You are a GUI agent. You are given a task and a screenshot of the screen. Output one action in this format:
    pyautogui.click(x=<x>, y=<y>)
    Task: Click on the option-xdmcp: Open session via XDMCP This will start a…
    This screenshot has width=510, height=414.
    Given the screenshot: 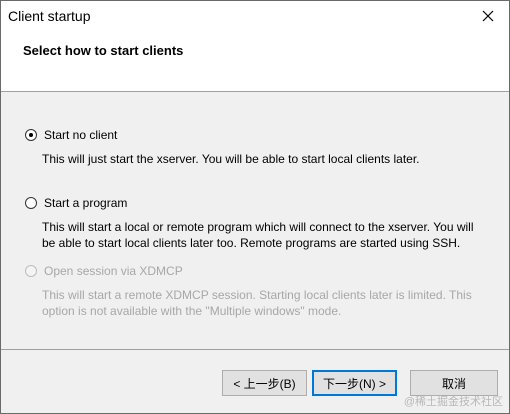 What is the action you would take?
    pyautogui.click(x=252, y=291)
    